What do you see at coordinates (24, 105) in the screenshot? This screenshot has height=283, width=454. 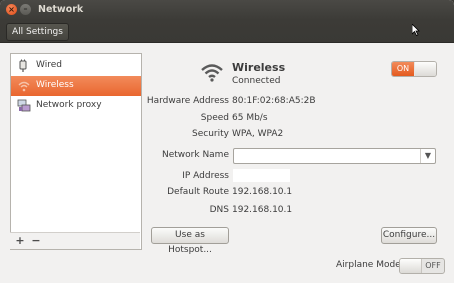 I see `network-proxy-icon` at bounding box center [24, 105].